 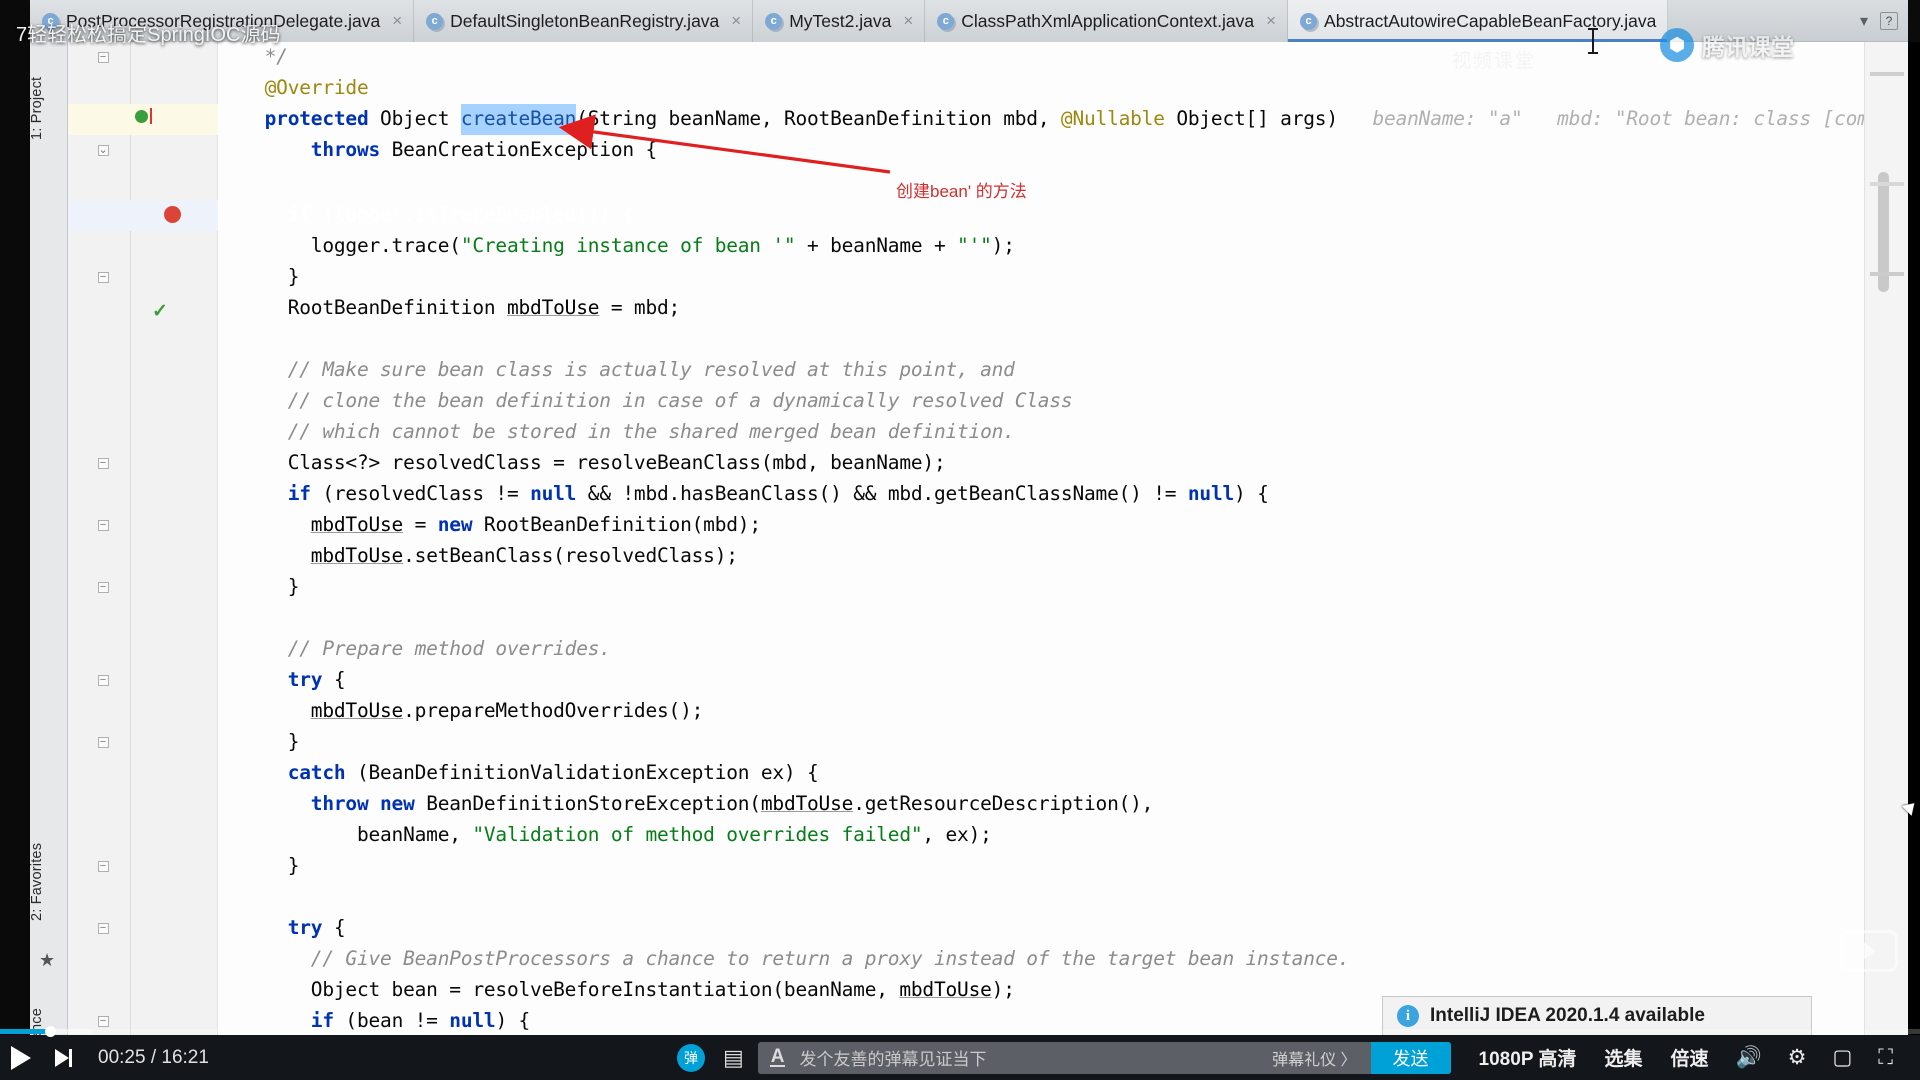 I want to click on code-line-504: try {, so click(x=288, y=927).